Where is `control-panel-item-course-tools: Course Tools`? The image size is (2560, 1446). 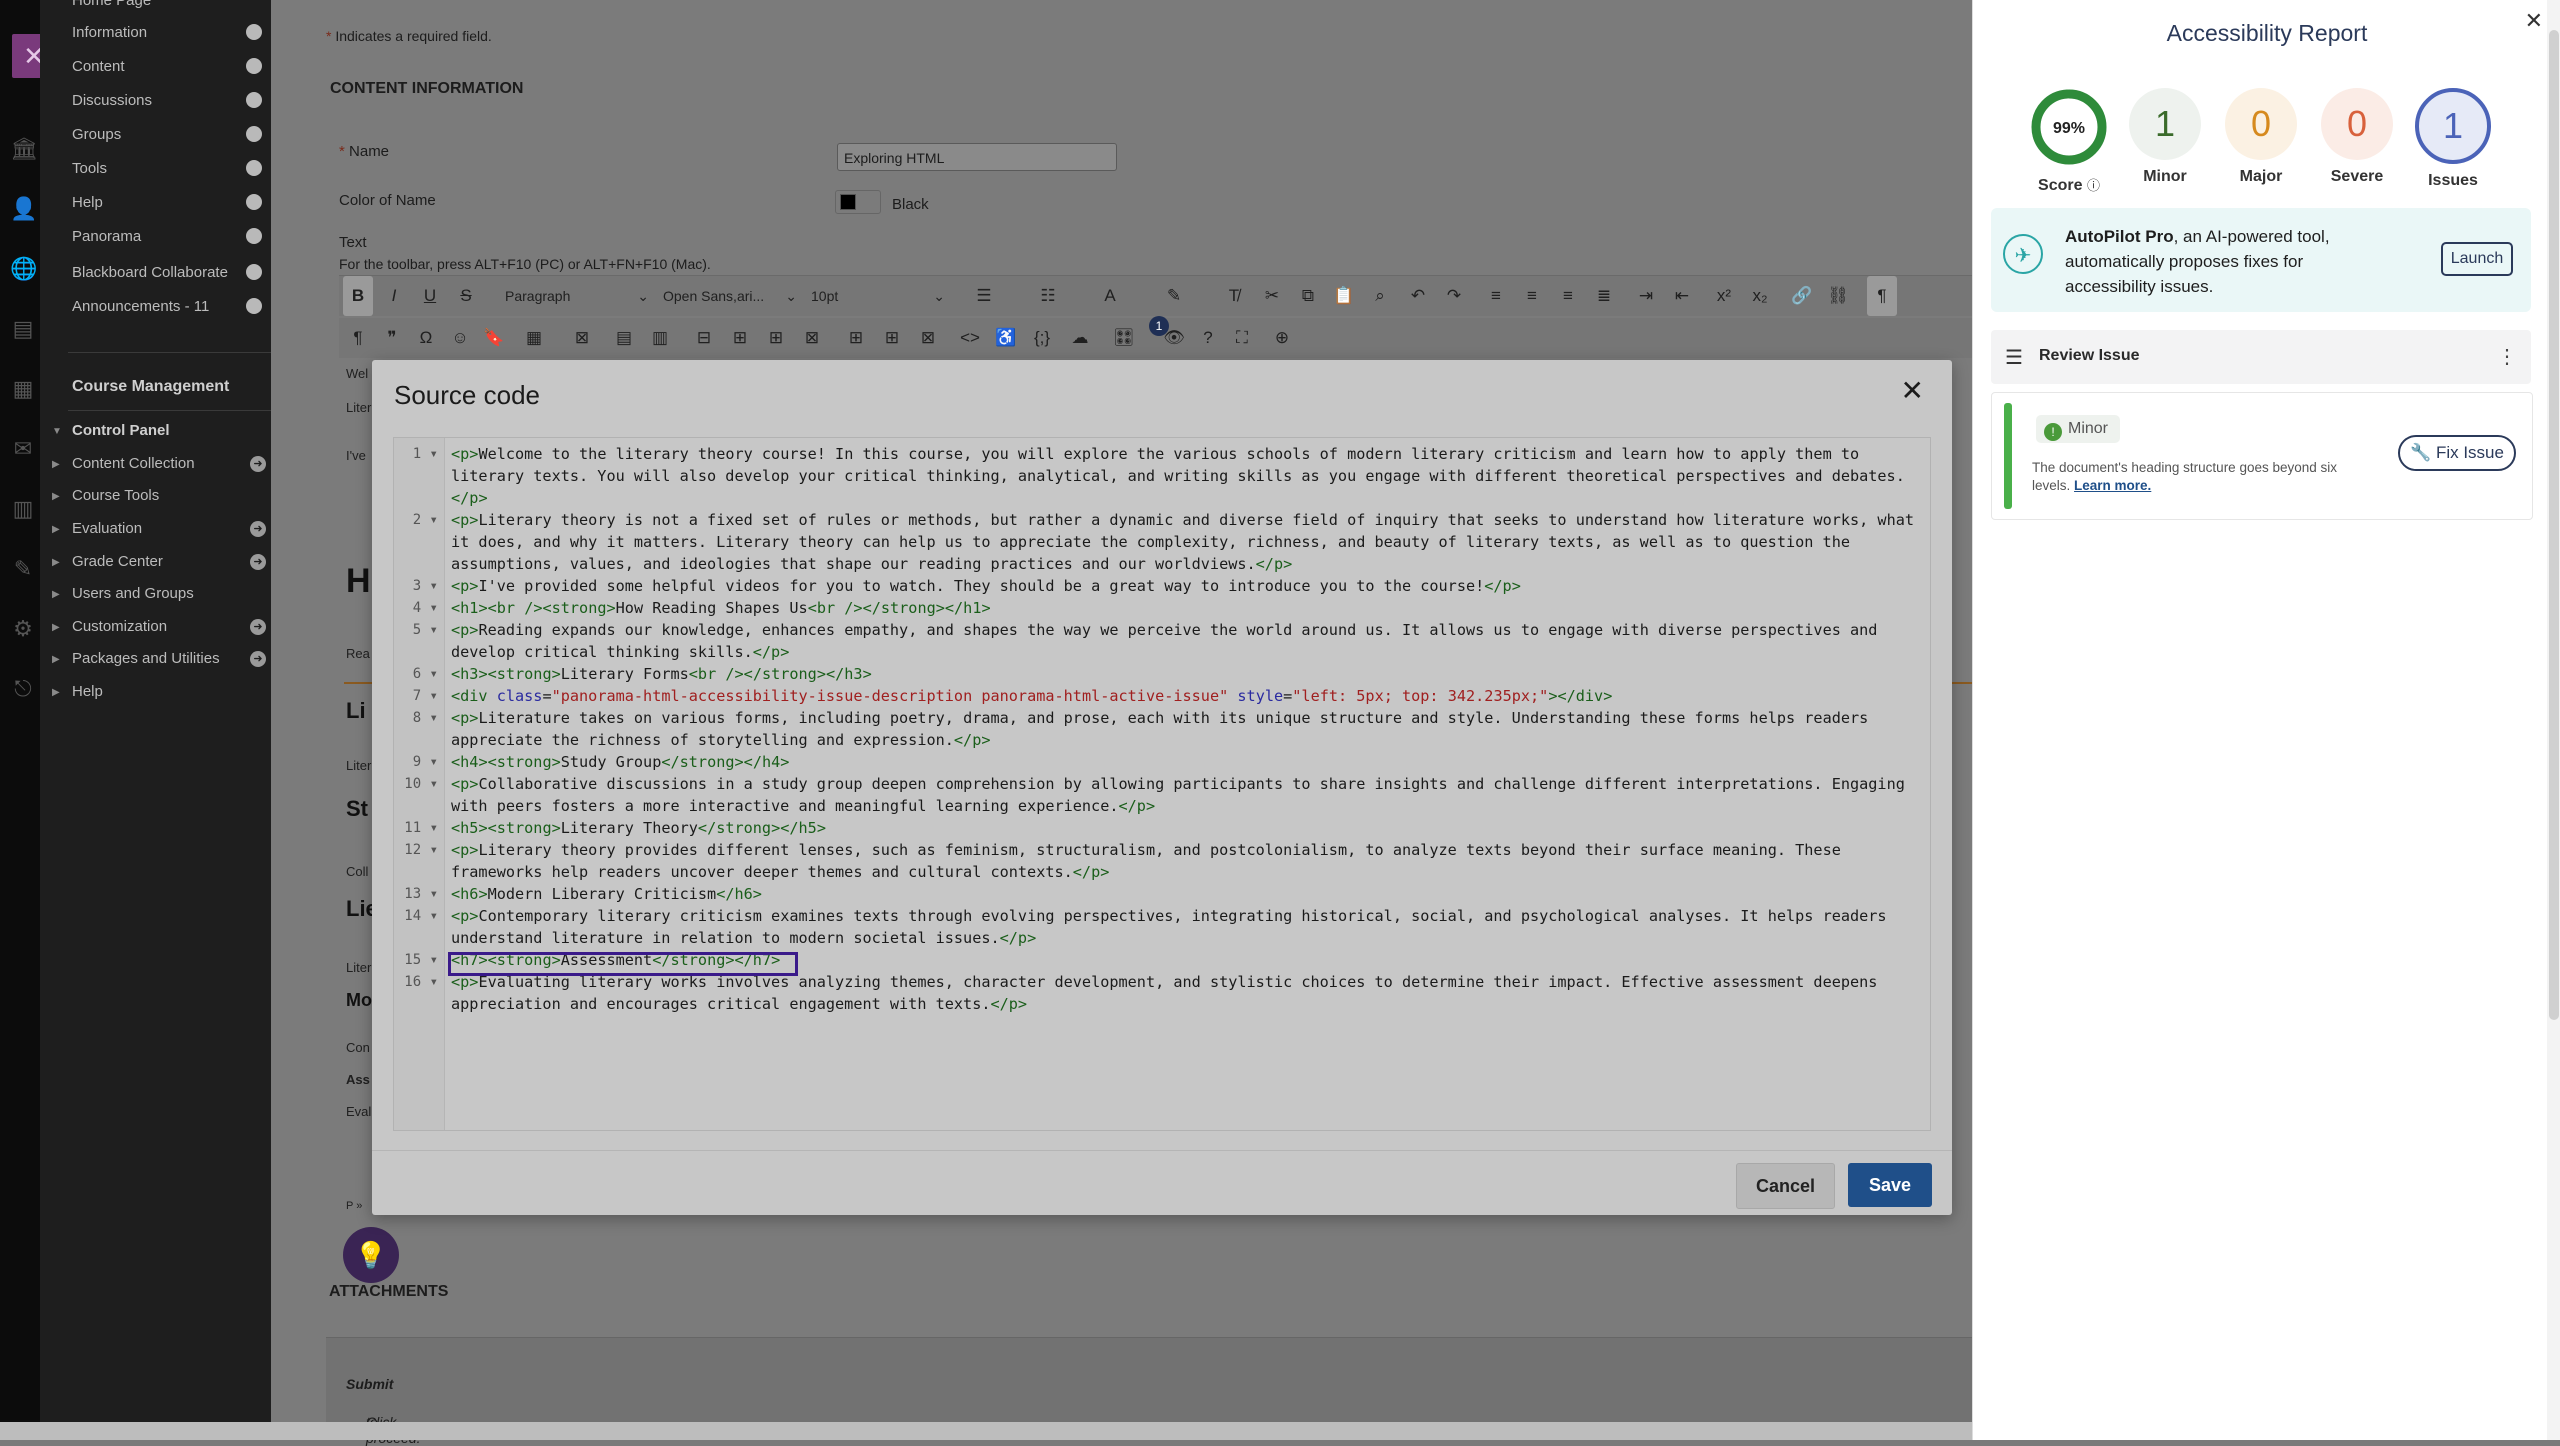 control-panel-item-course-tools: Course Tools is located at coordinates (115, 495).